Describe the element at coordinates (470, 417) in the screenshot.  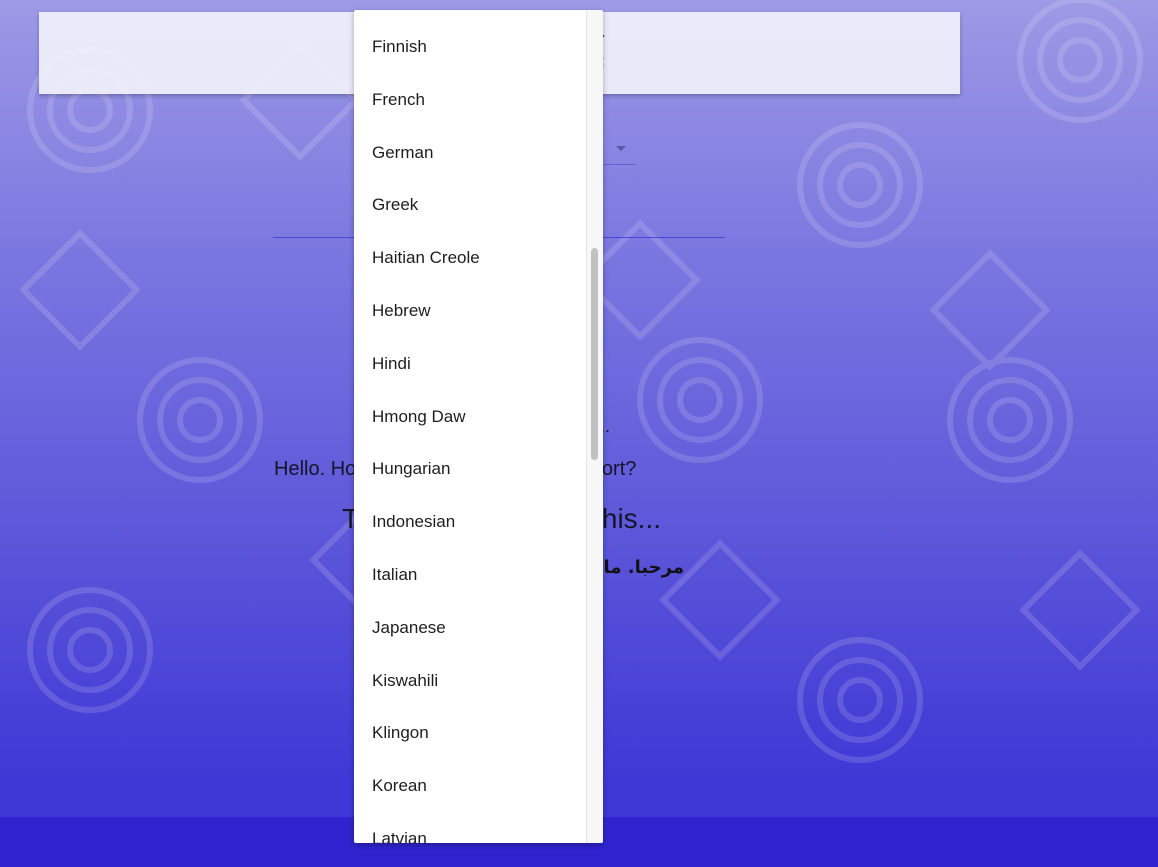
I see `language-option: Hmong Daw` at that location.